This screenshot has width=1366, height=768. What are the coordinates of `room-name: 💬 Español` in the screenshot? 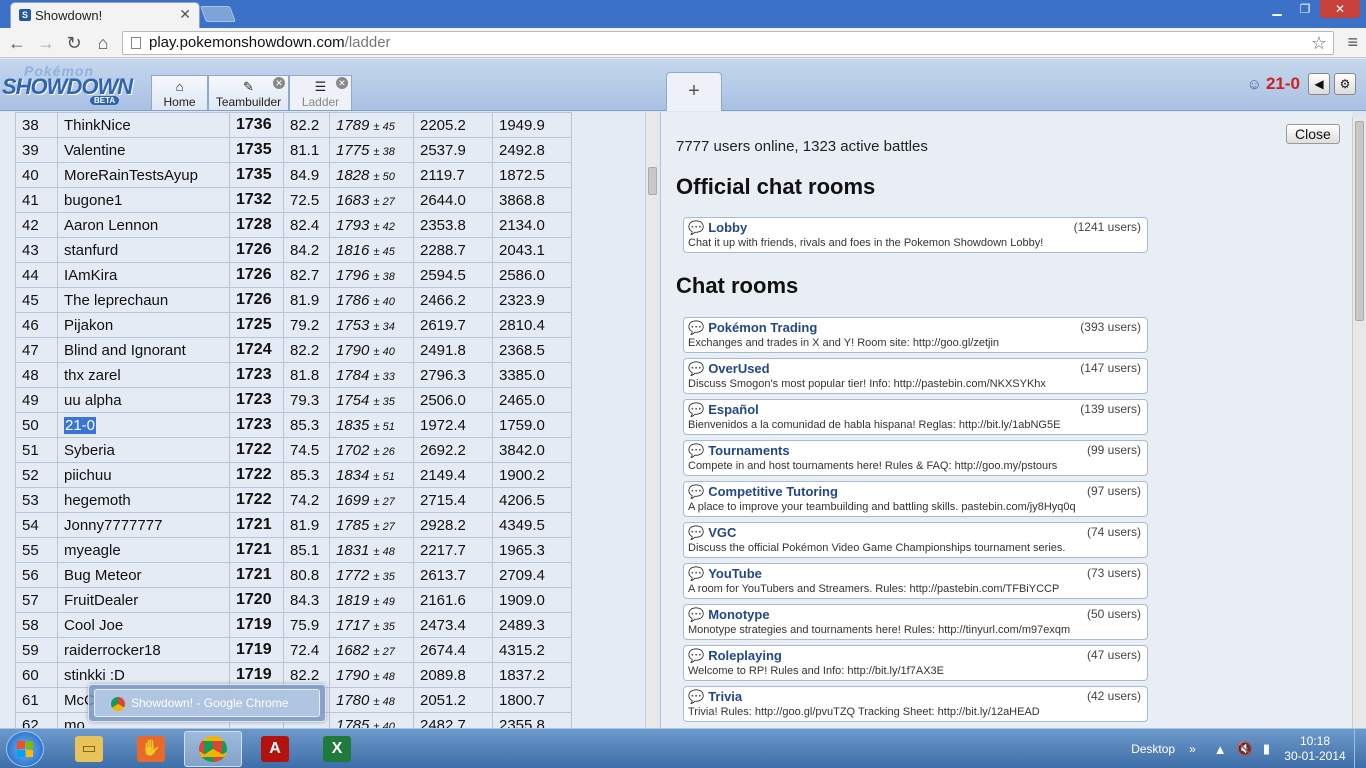 It's located at (915, 410).